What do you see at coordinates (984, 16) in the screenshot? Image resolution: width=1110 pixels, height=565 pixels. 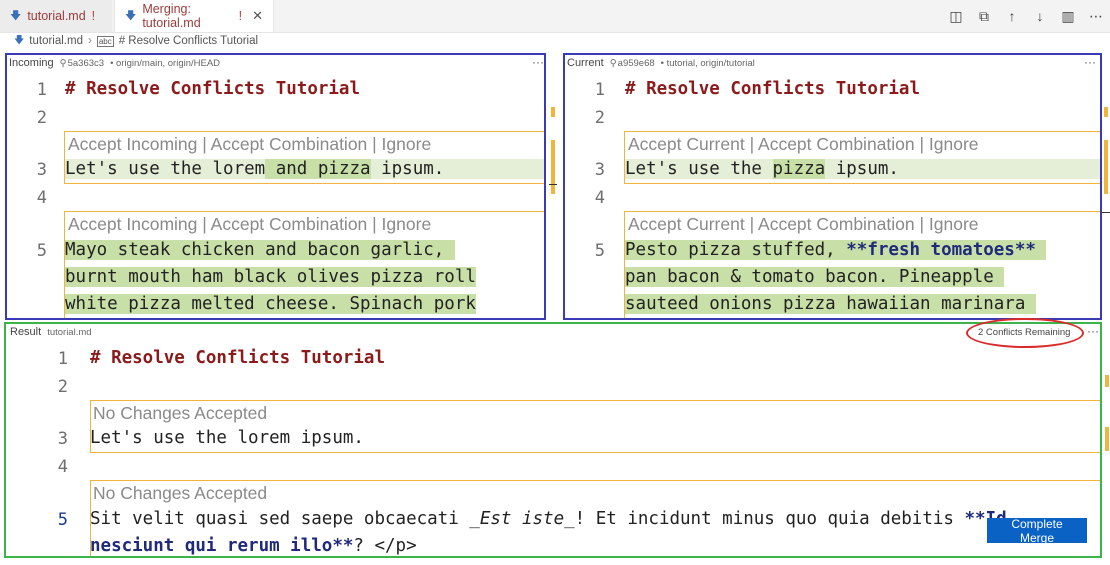 I see `copy-icon: ⧉` at bounding box center [984, 16].